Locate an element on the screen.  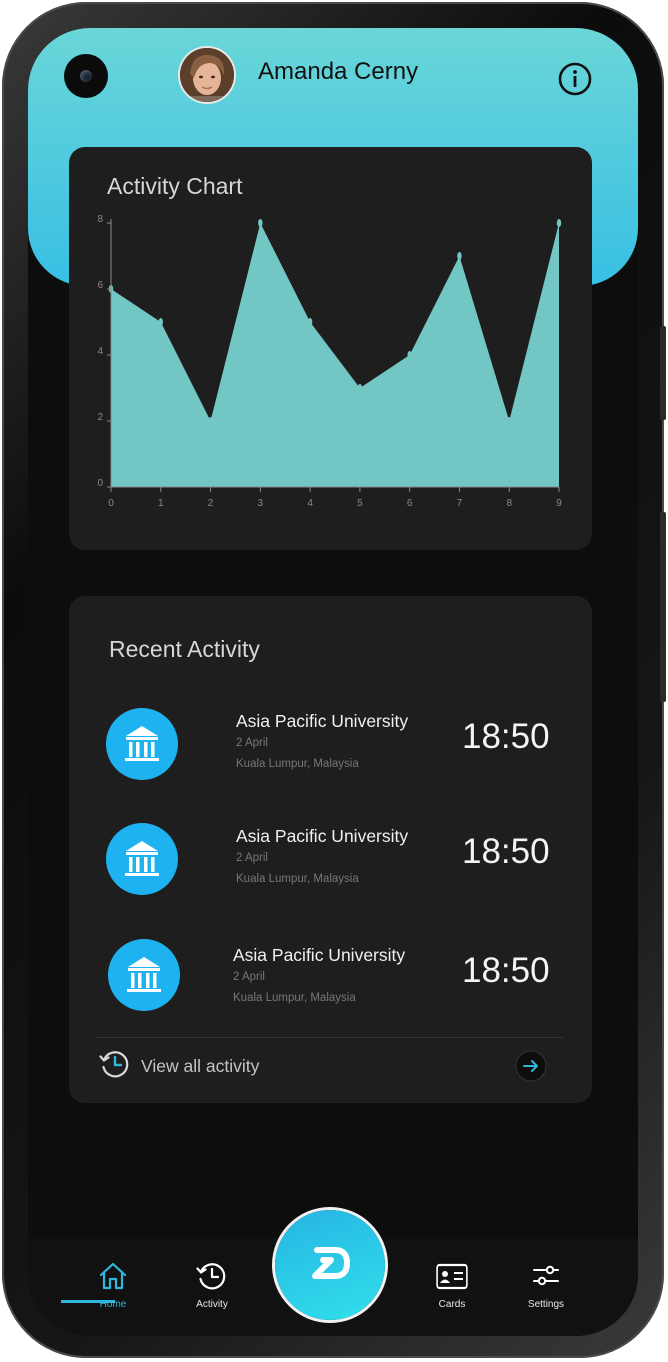
x-tick-label: 4 is located at coordinates (310, 503).